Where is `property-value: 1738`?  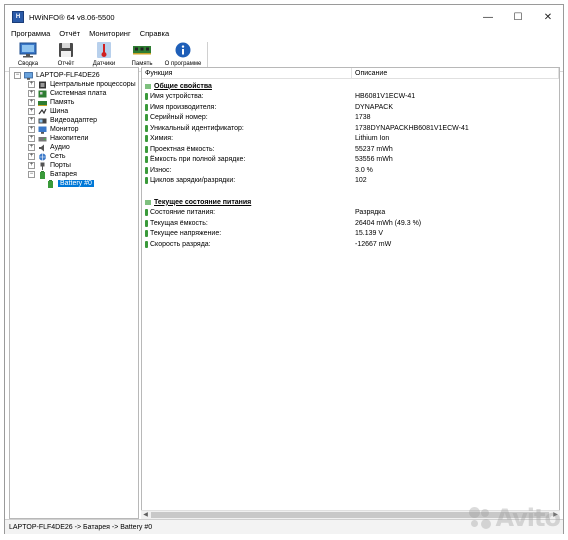 property-value: 1738 is located at coordinates (363, 118).